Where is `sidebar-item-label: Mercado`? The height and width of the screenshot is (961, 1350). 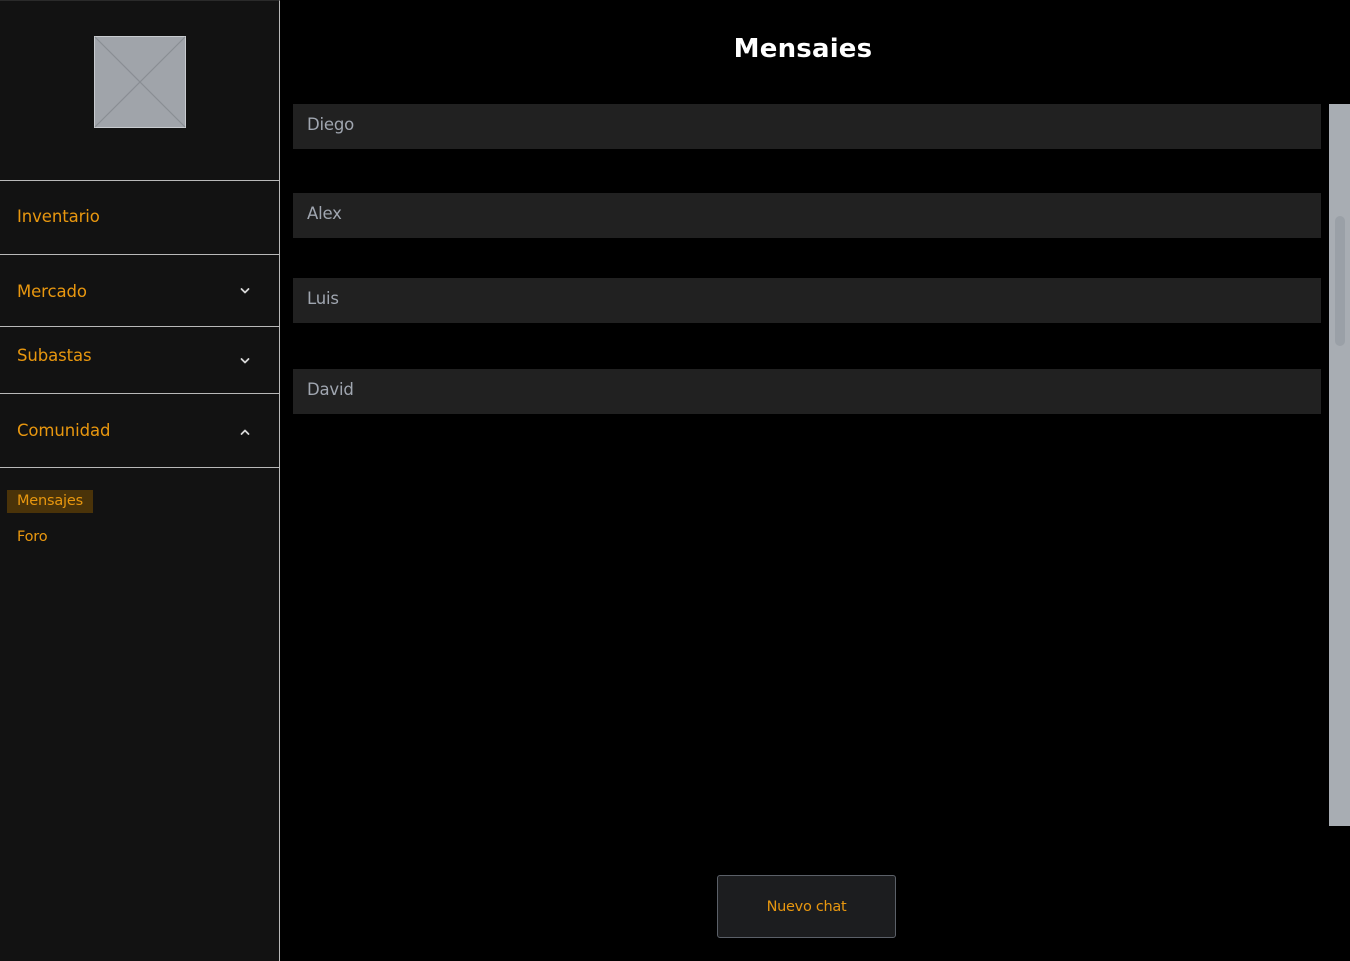
sidebar-item-label: Mercado is located at coordinates (52, 291).